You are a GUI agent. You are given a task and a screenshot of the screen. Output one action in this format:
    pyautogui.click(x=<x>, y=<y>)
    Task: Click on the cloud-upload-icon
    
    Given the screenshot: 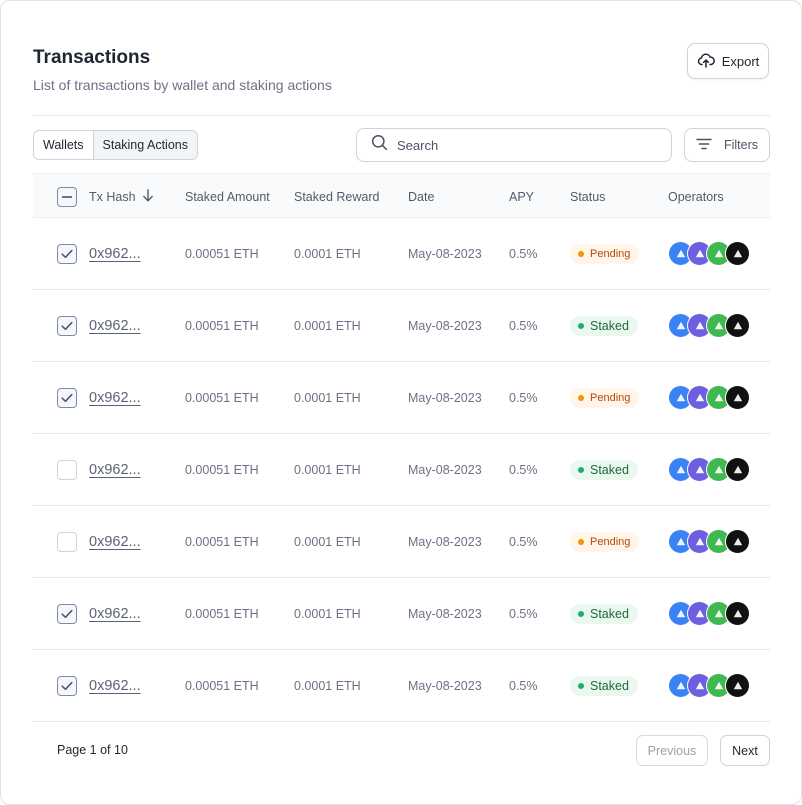 What is the action you would take?
    pyautogui.click(x=706, y=61)
    